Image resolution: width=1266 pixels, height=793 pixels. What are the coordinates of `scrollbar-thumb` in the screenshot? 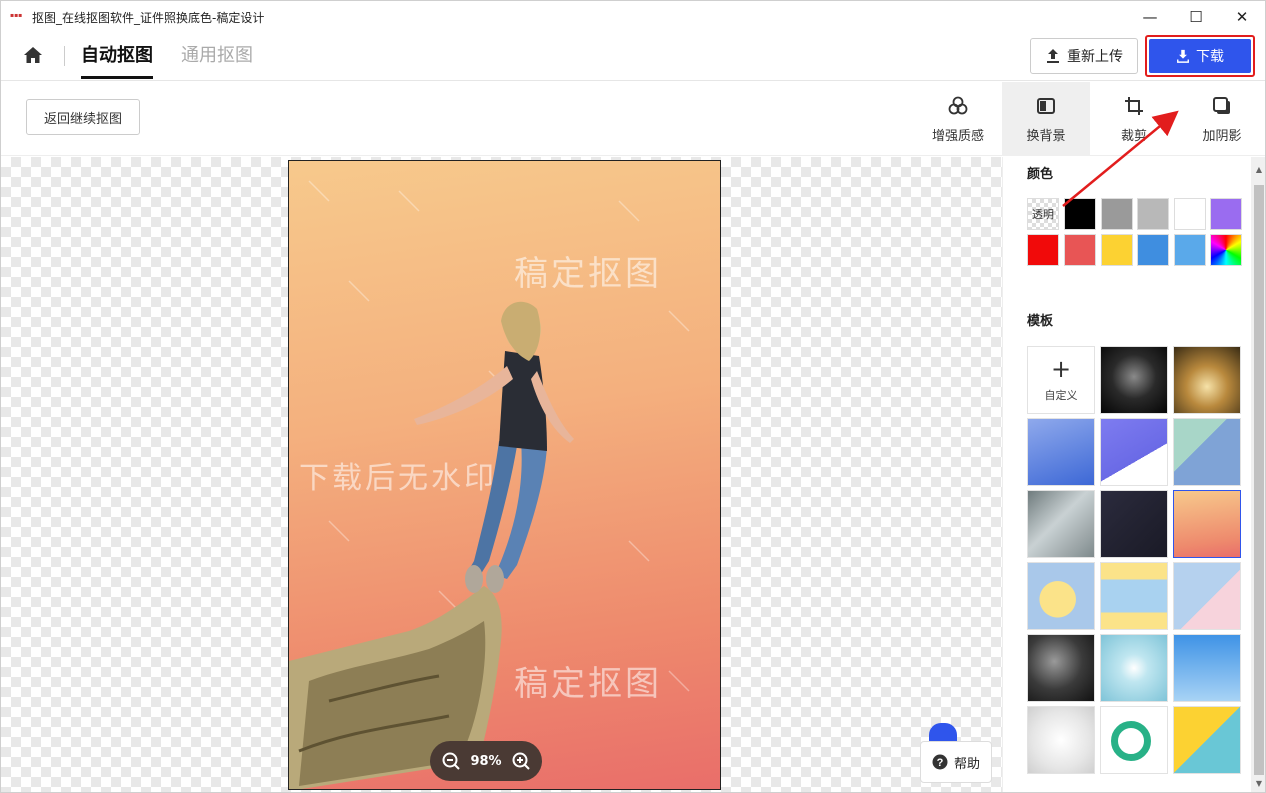 It's located at (1259, 480).